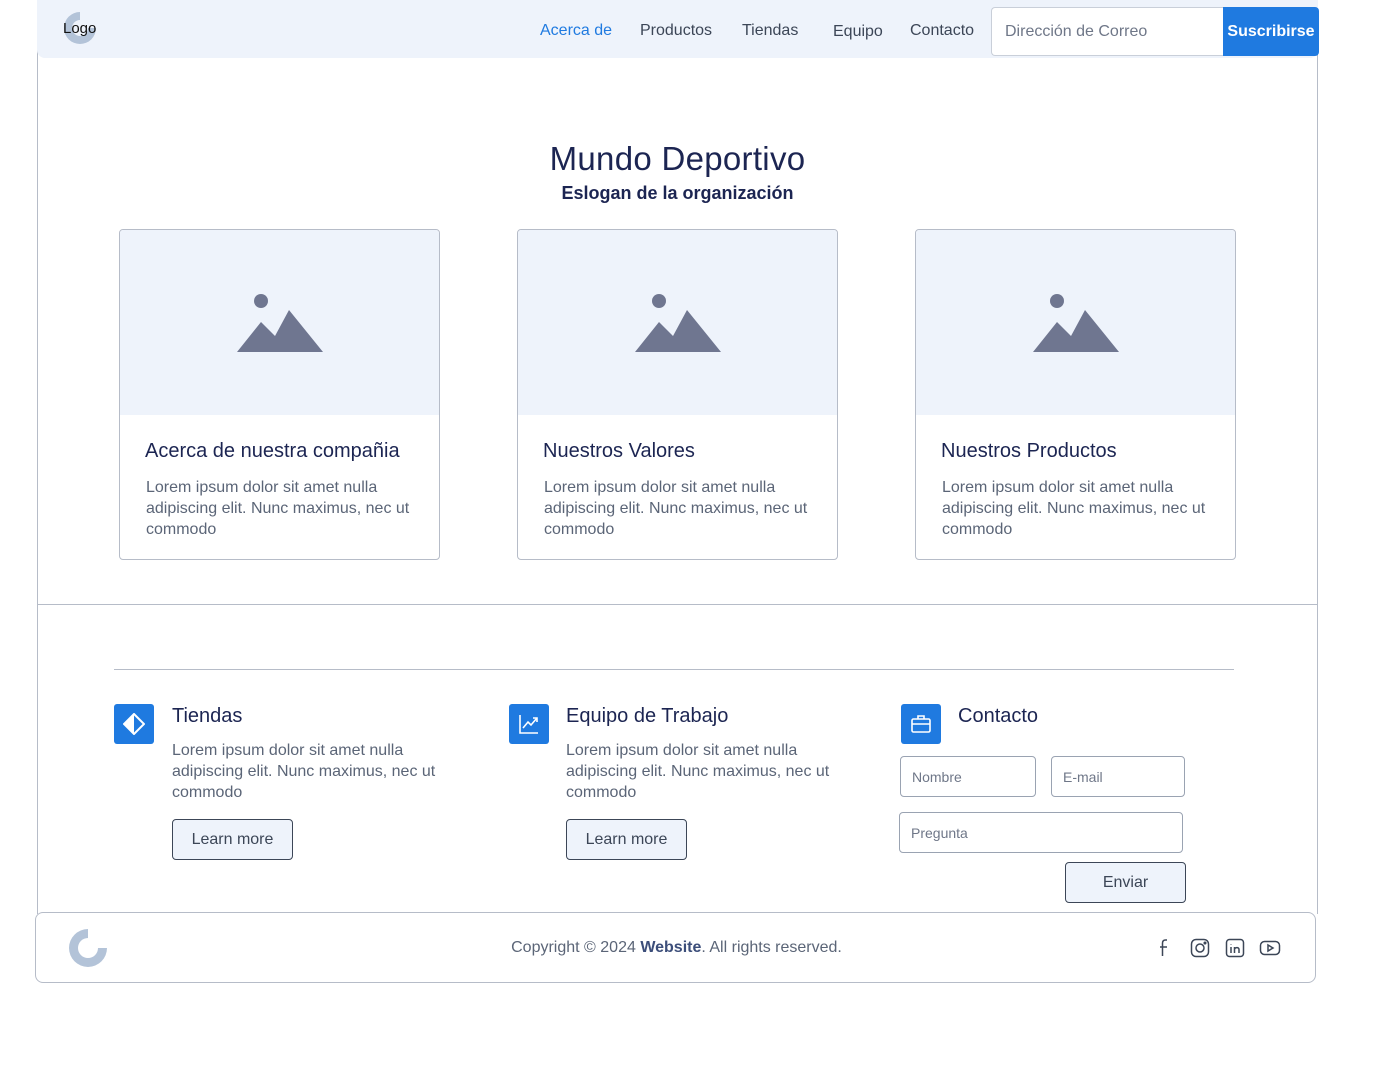 This screenshot has height=1082, width=1383. I want to click on card-title: Nuestros Valores, so click(619, 451).